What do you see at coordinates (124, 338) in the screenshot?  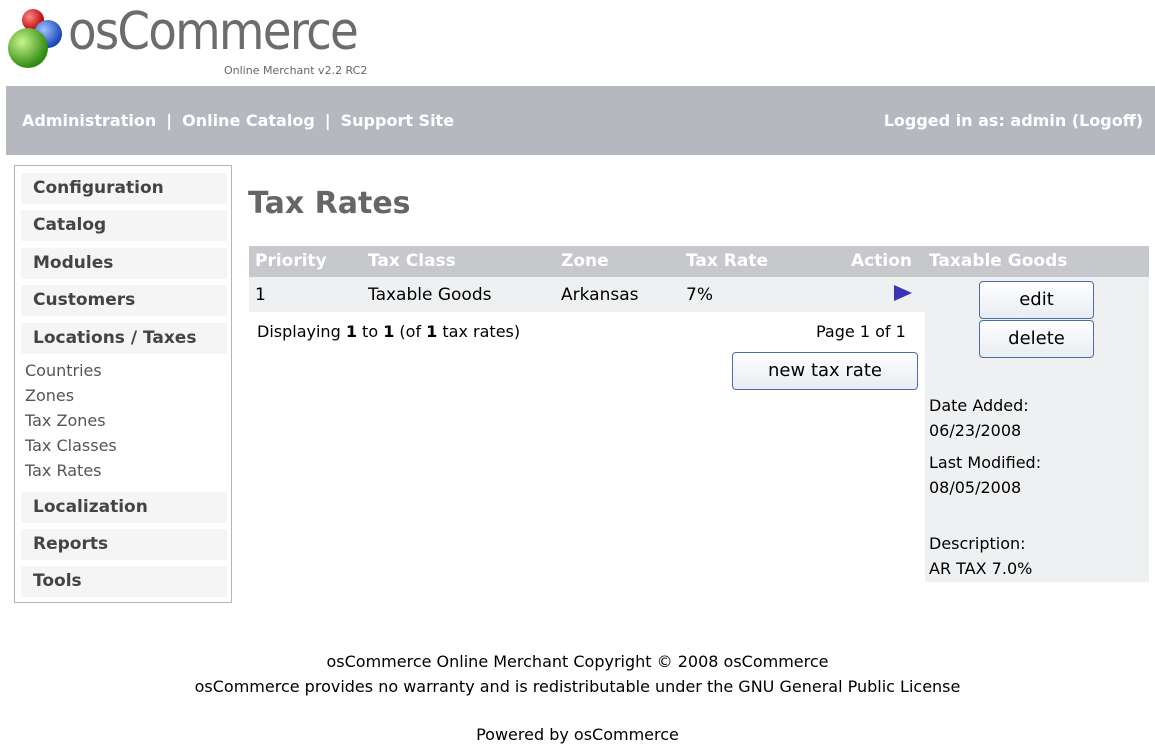 I see `sidebar-item-locations-taxes: Locations / Taxes` at bounding box center [124, 338].